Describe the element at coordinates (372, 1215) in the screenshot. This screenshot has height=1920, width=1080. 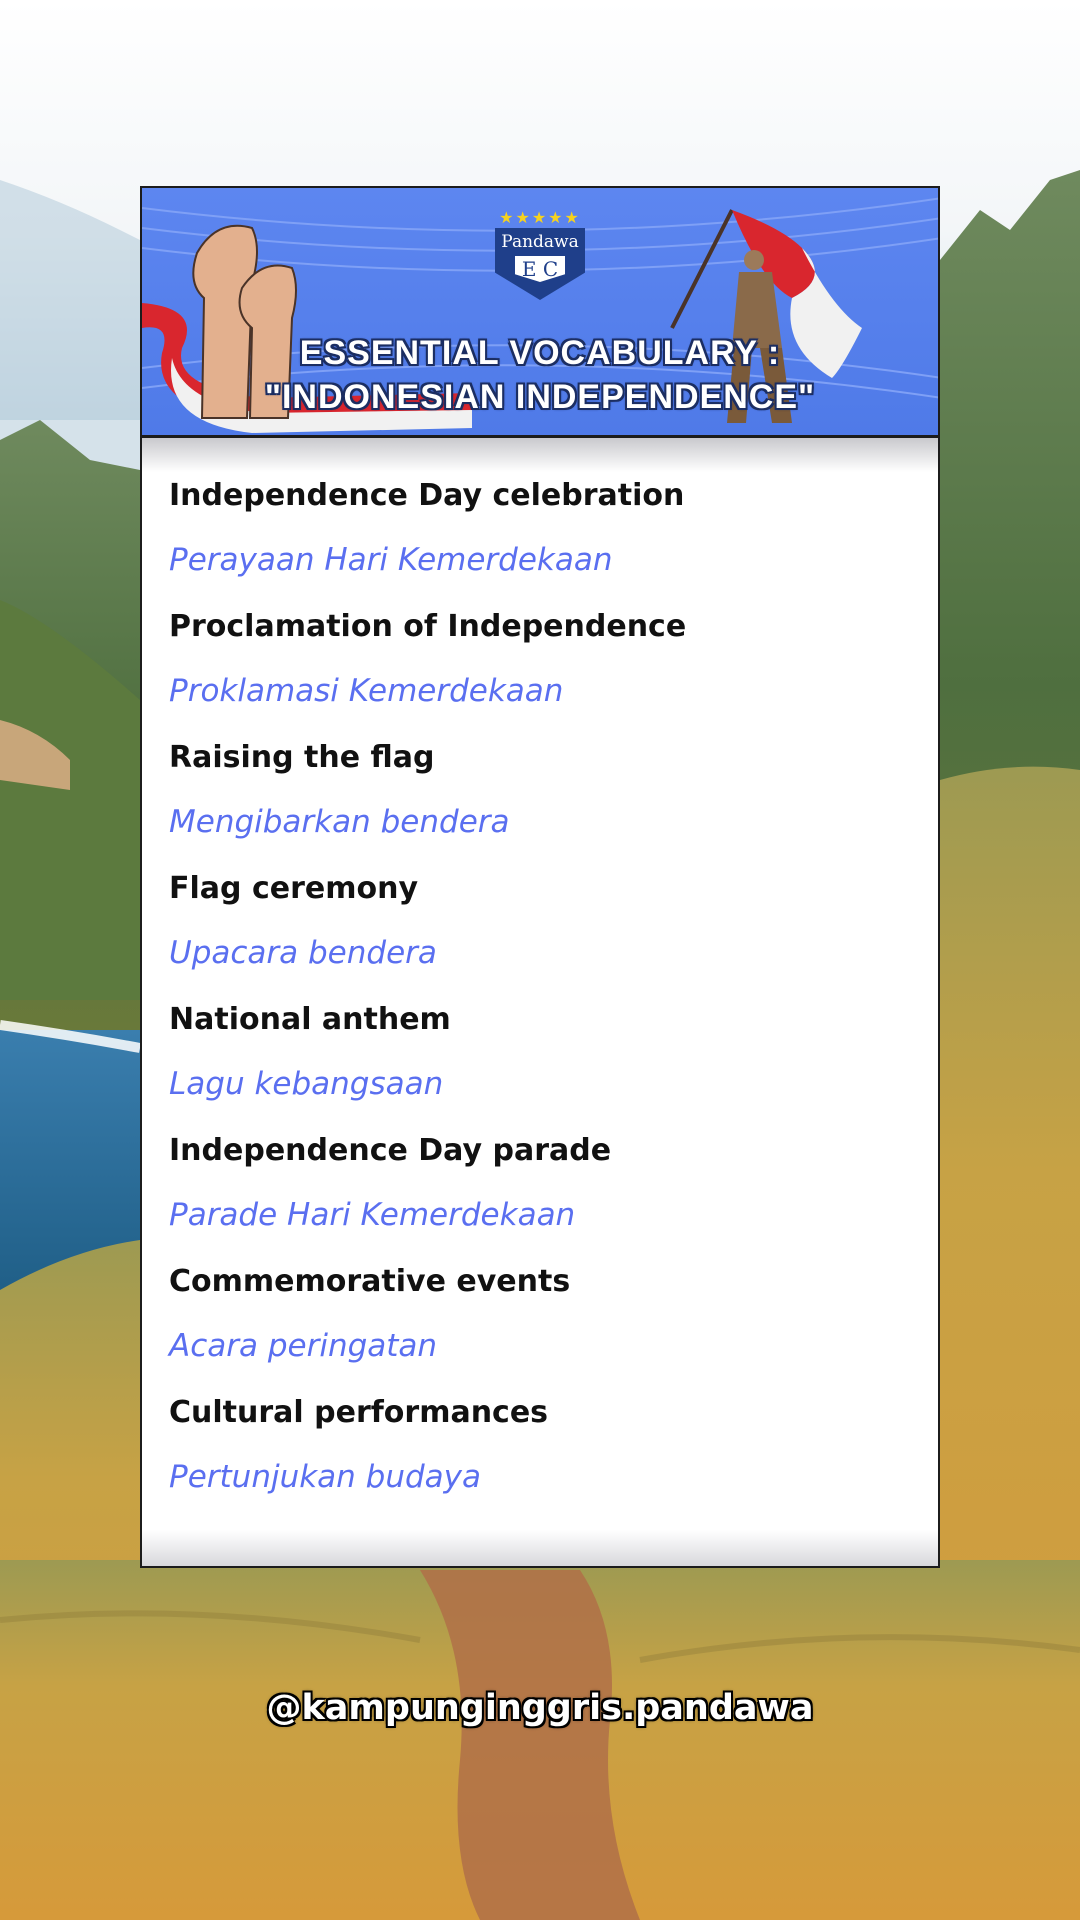
I see `indonesian-translation: Parade Hari Kemerdekaan` at that location.